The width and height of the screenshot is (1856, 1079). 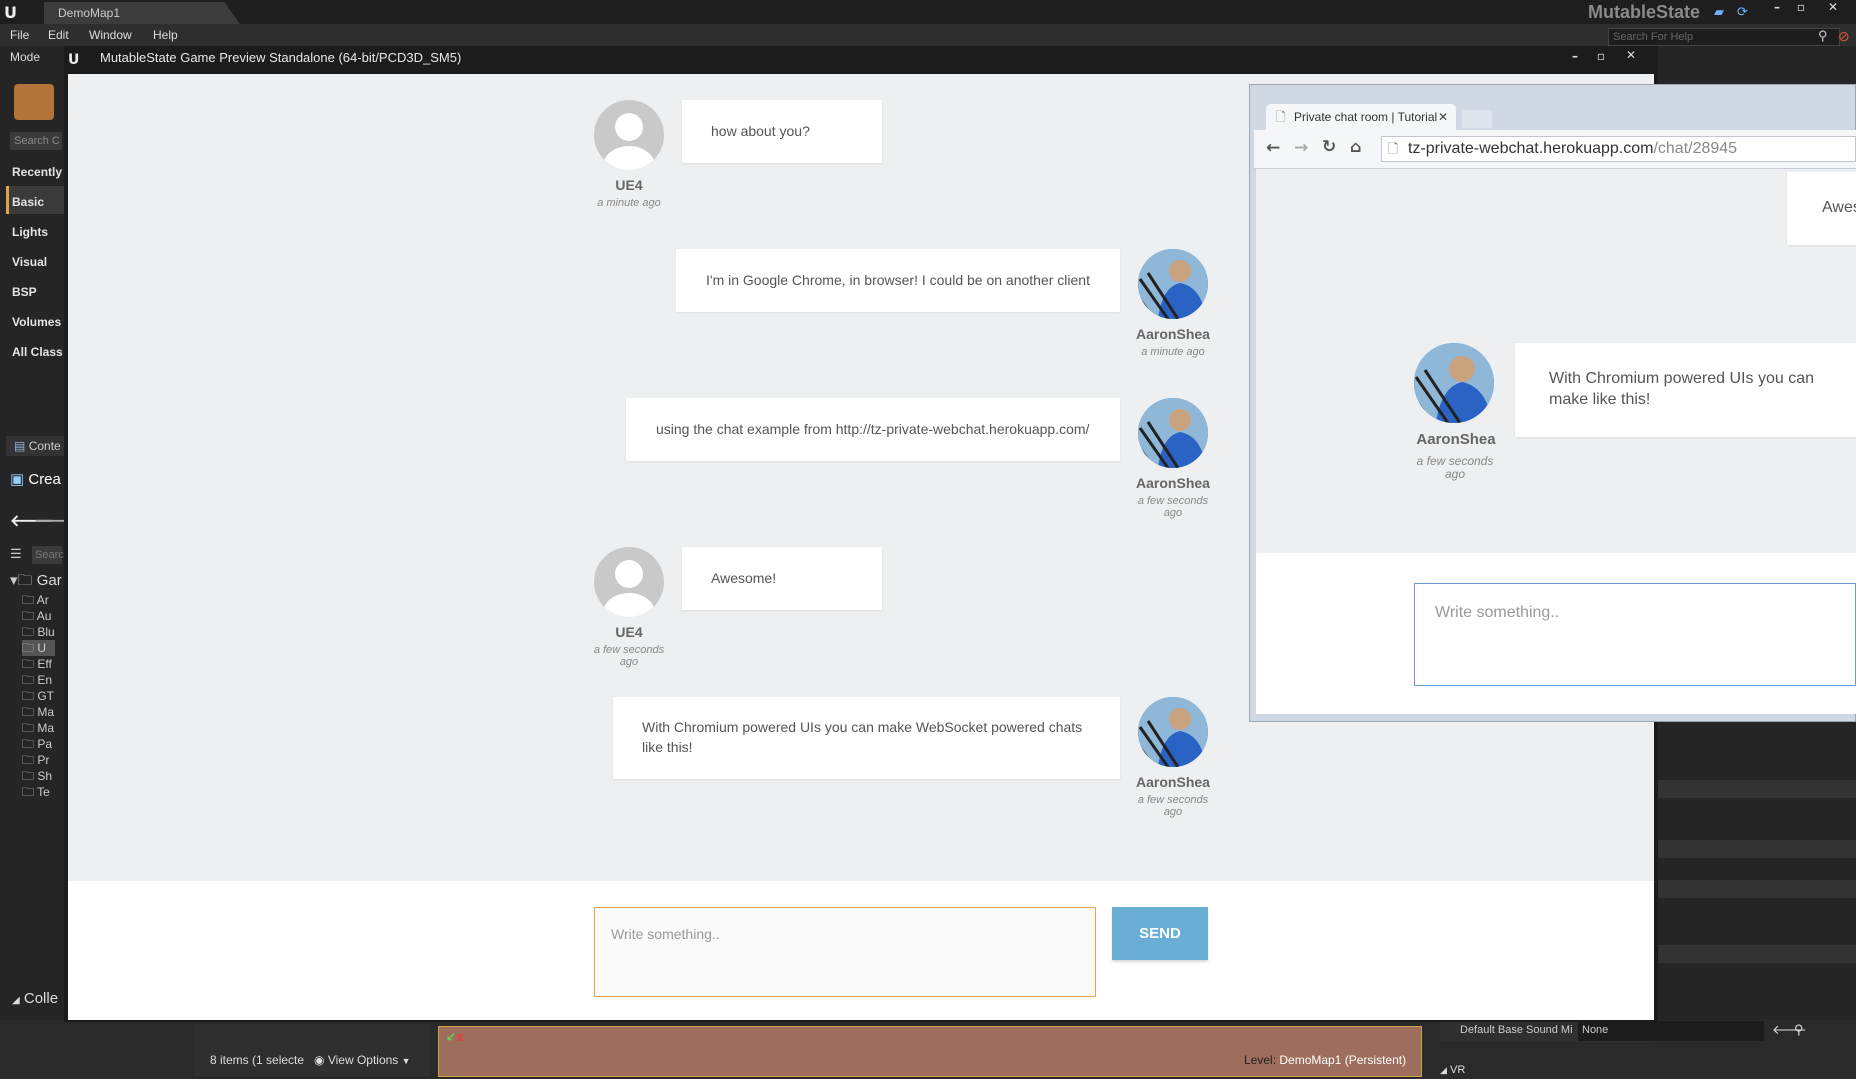 I want to click on place-mode-icon, so click(x=34, y=102).